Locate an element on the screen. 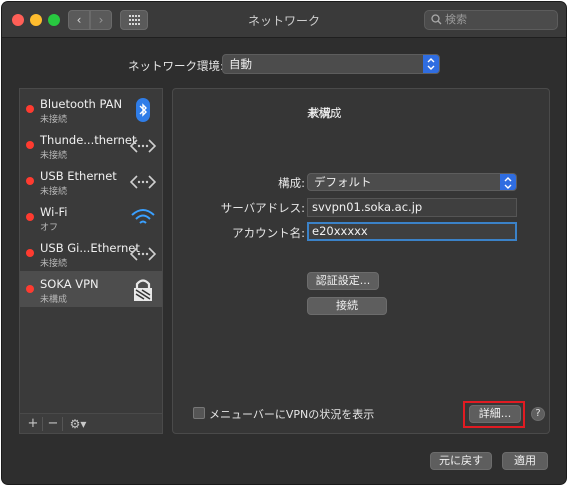 The height and width of the screenshot is (486, 568). gear-icon: ⚙▾ is located at coordinates (78, 424).